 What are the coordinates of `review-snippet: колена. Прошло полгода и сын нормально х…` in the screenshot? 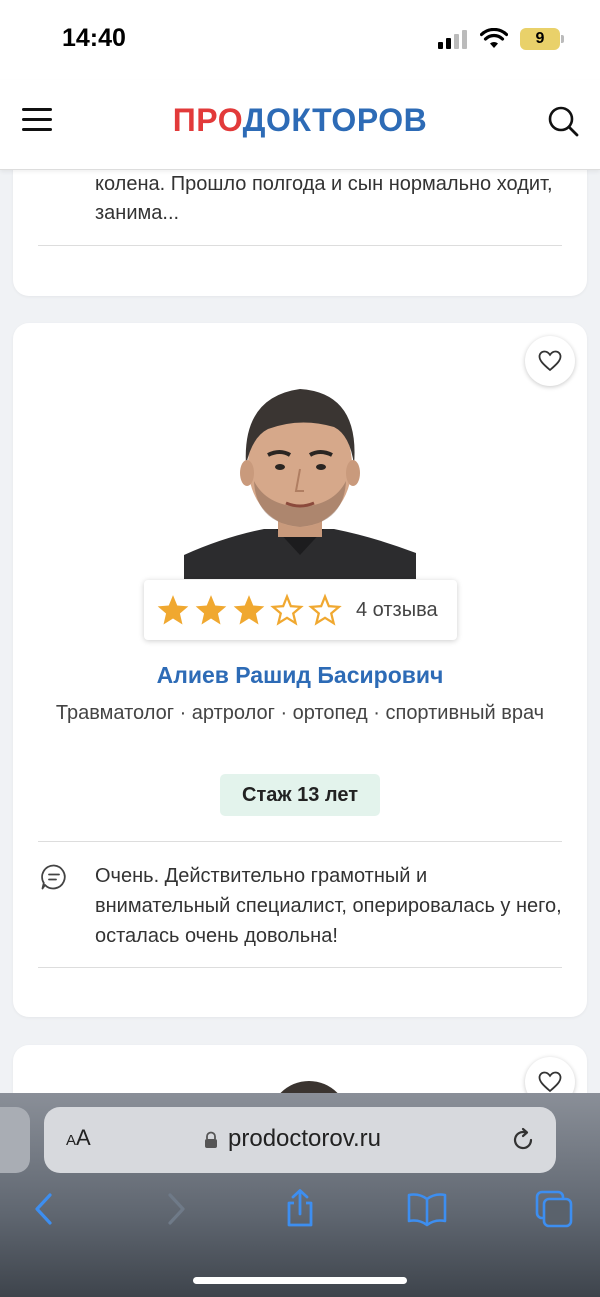 It's located at (325, 199).